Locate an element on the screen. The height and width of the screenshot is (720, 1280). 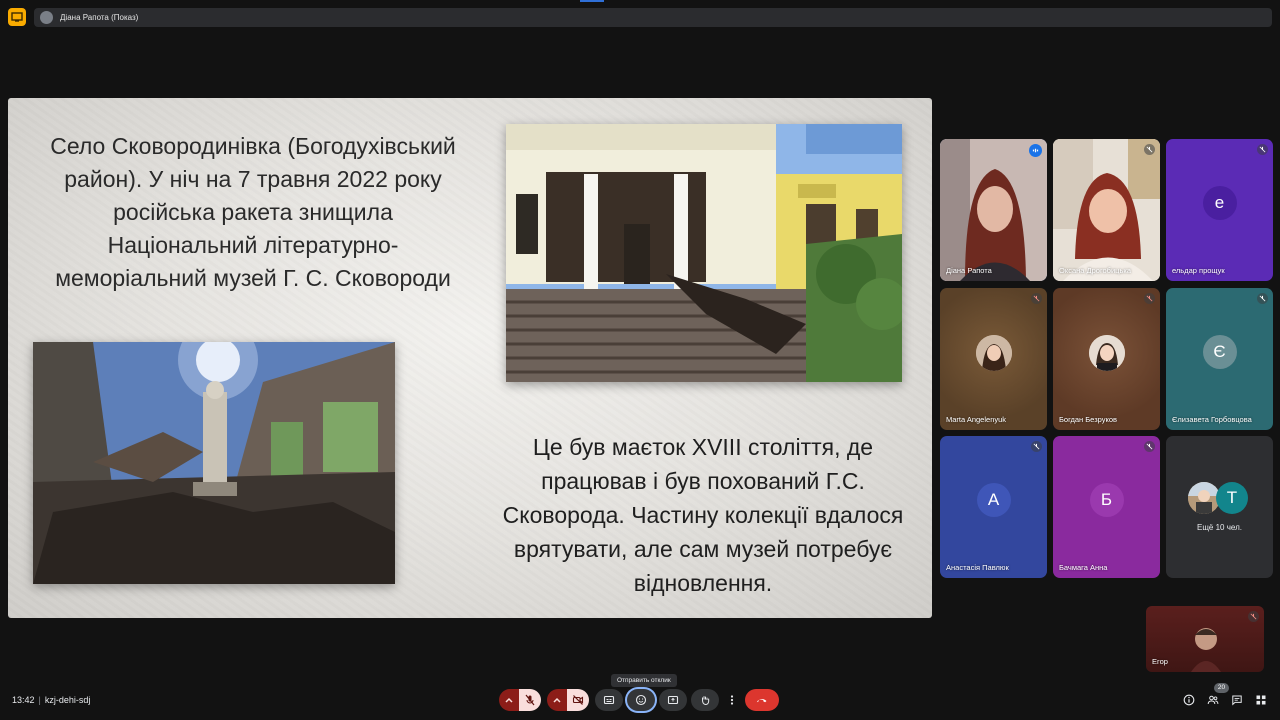
captions-icon is located at coordinates (609, 700).